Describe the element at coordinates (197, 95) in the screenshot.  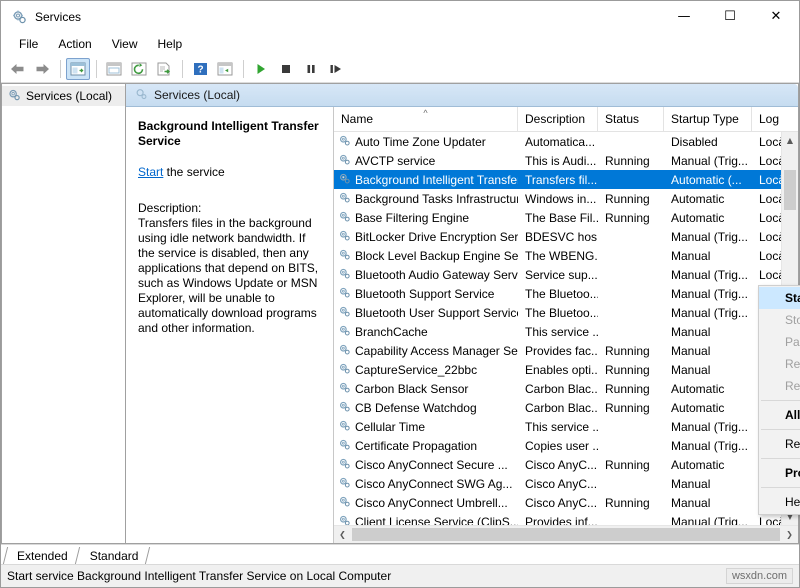
I see `pane-header-label: Services (Local)` at that location.